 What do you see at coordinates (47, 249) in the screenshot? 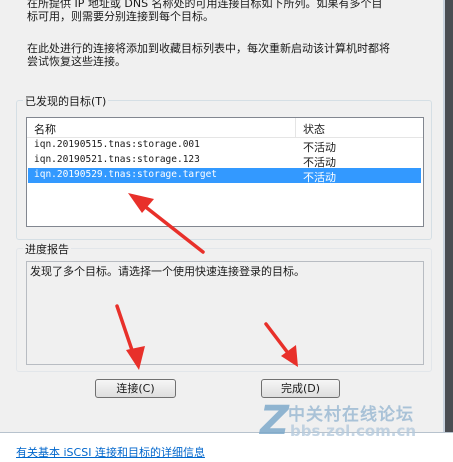
I see `progress-report-label: 进度报告` at bounding box center [47, 249].